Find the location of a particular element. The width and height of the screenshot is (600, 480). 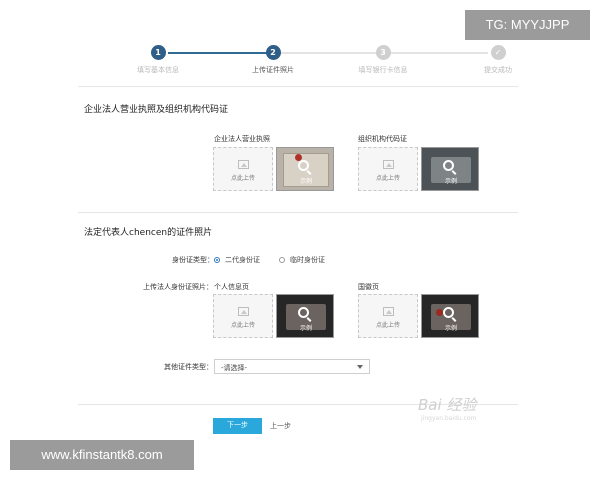

radio-second-gen-id: 二代身份证 is located at coordinates (237, 260).